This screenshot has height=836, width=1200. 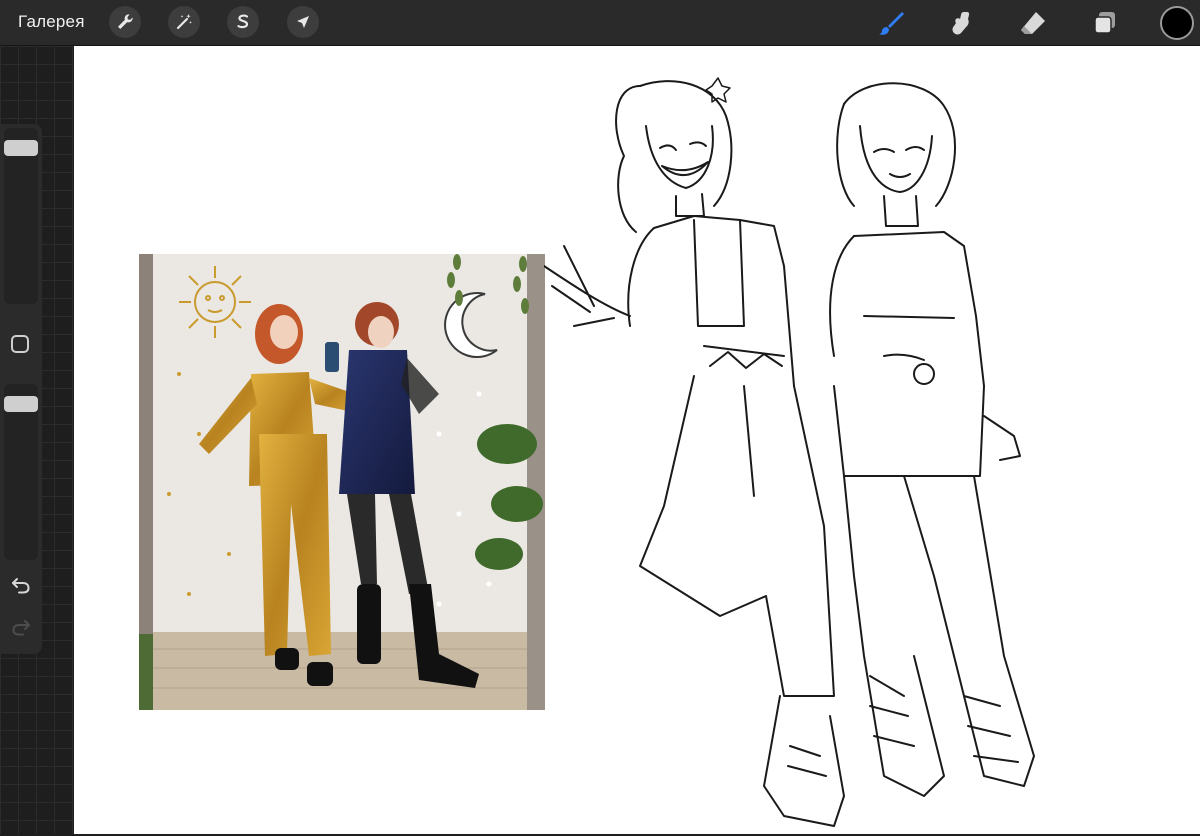 I want to click on gallery-button: Галерея, so click(x=51, y=22).